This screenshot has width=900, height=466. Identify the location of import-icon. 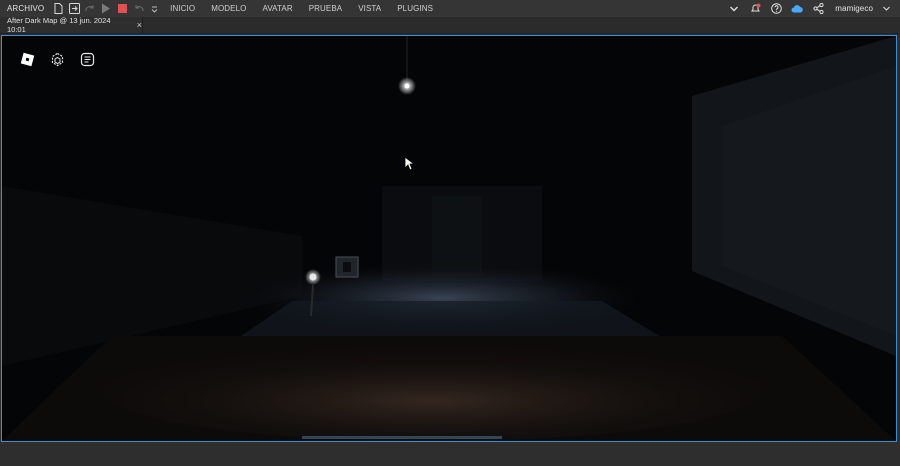
(74, 9).